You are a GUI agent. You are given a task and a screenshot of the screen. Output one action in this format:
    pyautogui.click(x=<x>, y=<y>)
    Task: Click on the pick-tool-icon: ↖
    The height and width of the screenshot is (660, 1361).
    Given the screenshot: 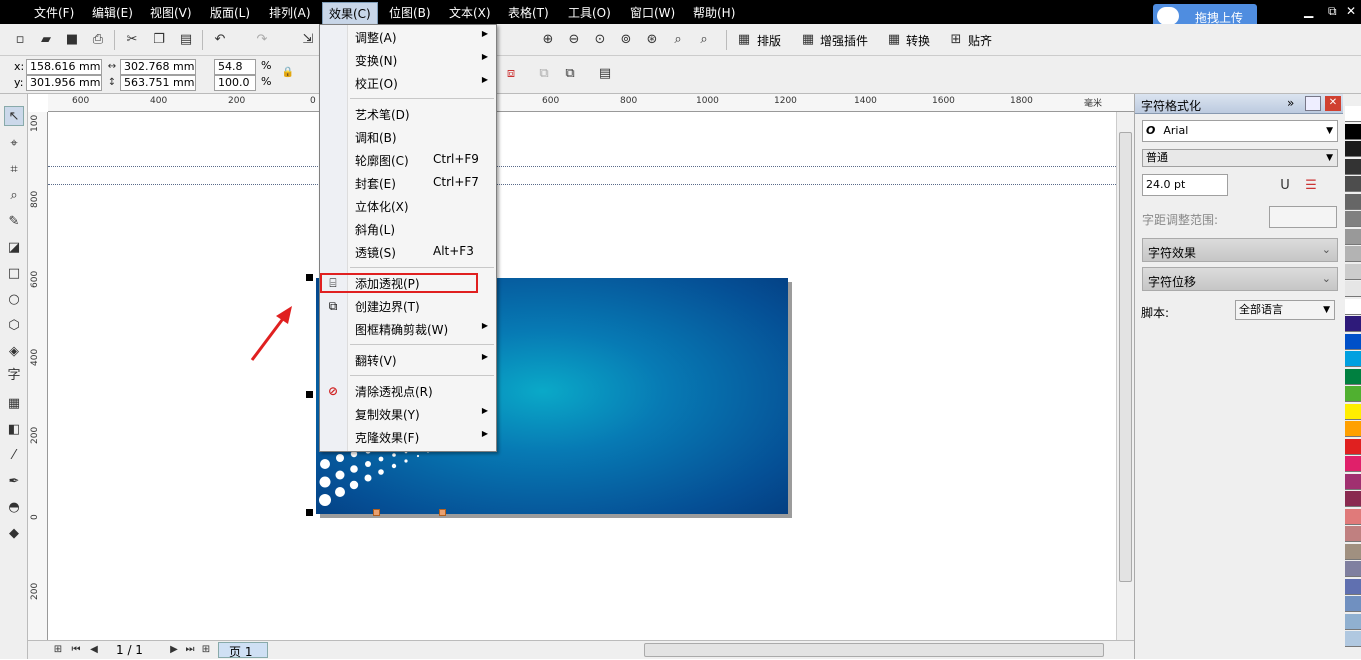 What is the action you would take?
    pyautogui.click(x=14, y=116)
    